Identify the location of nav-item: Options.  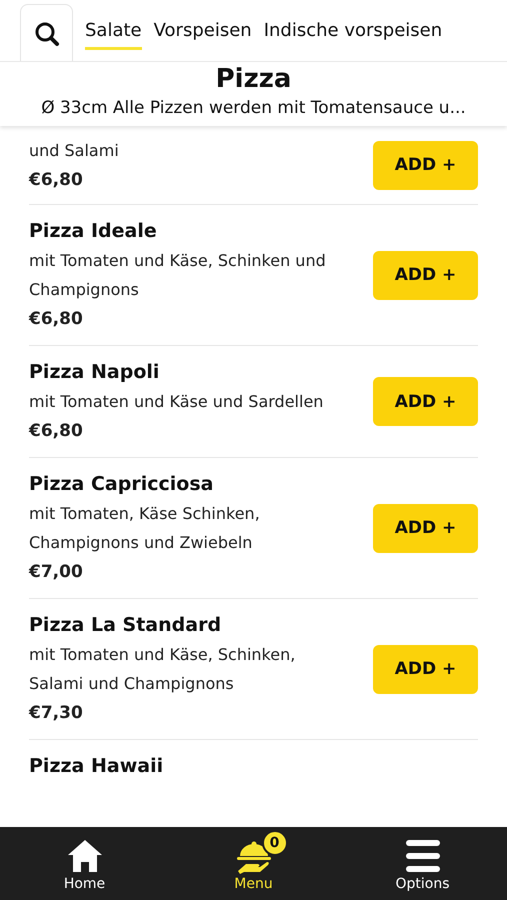
(422, 863).